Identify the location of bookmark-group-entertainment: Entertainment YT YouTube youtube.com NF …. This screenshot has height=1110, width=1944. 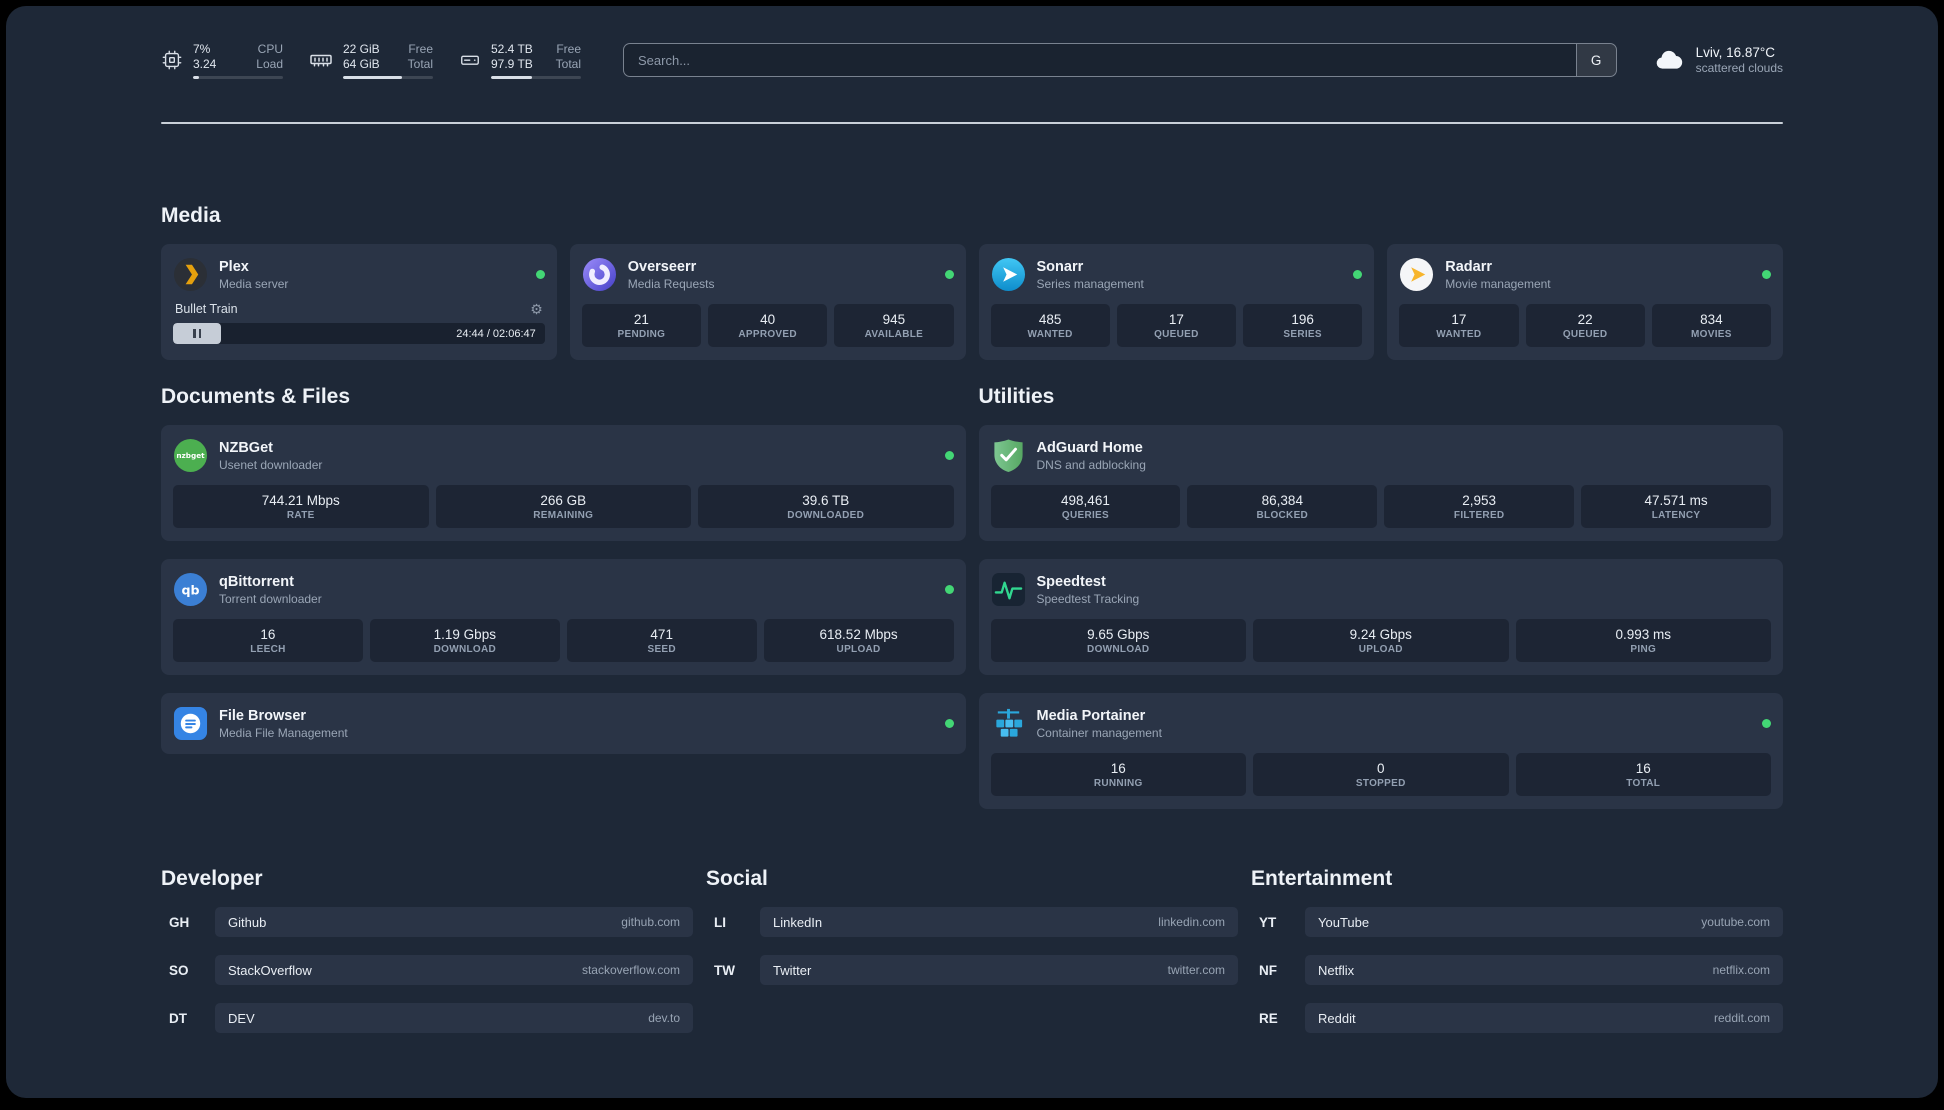
(1517, 950).